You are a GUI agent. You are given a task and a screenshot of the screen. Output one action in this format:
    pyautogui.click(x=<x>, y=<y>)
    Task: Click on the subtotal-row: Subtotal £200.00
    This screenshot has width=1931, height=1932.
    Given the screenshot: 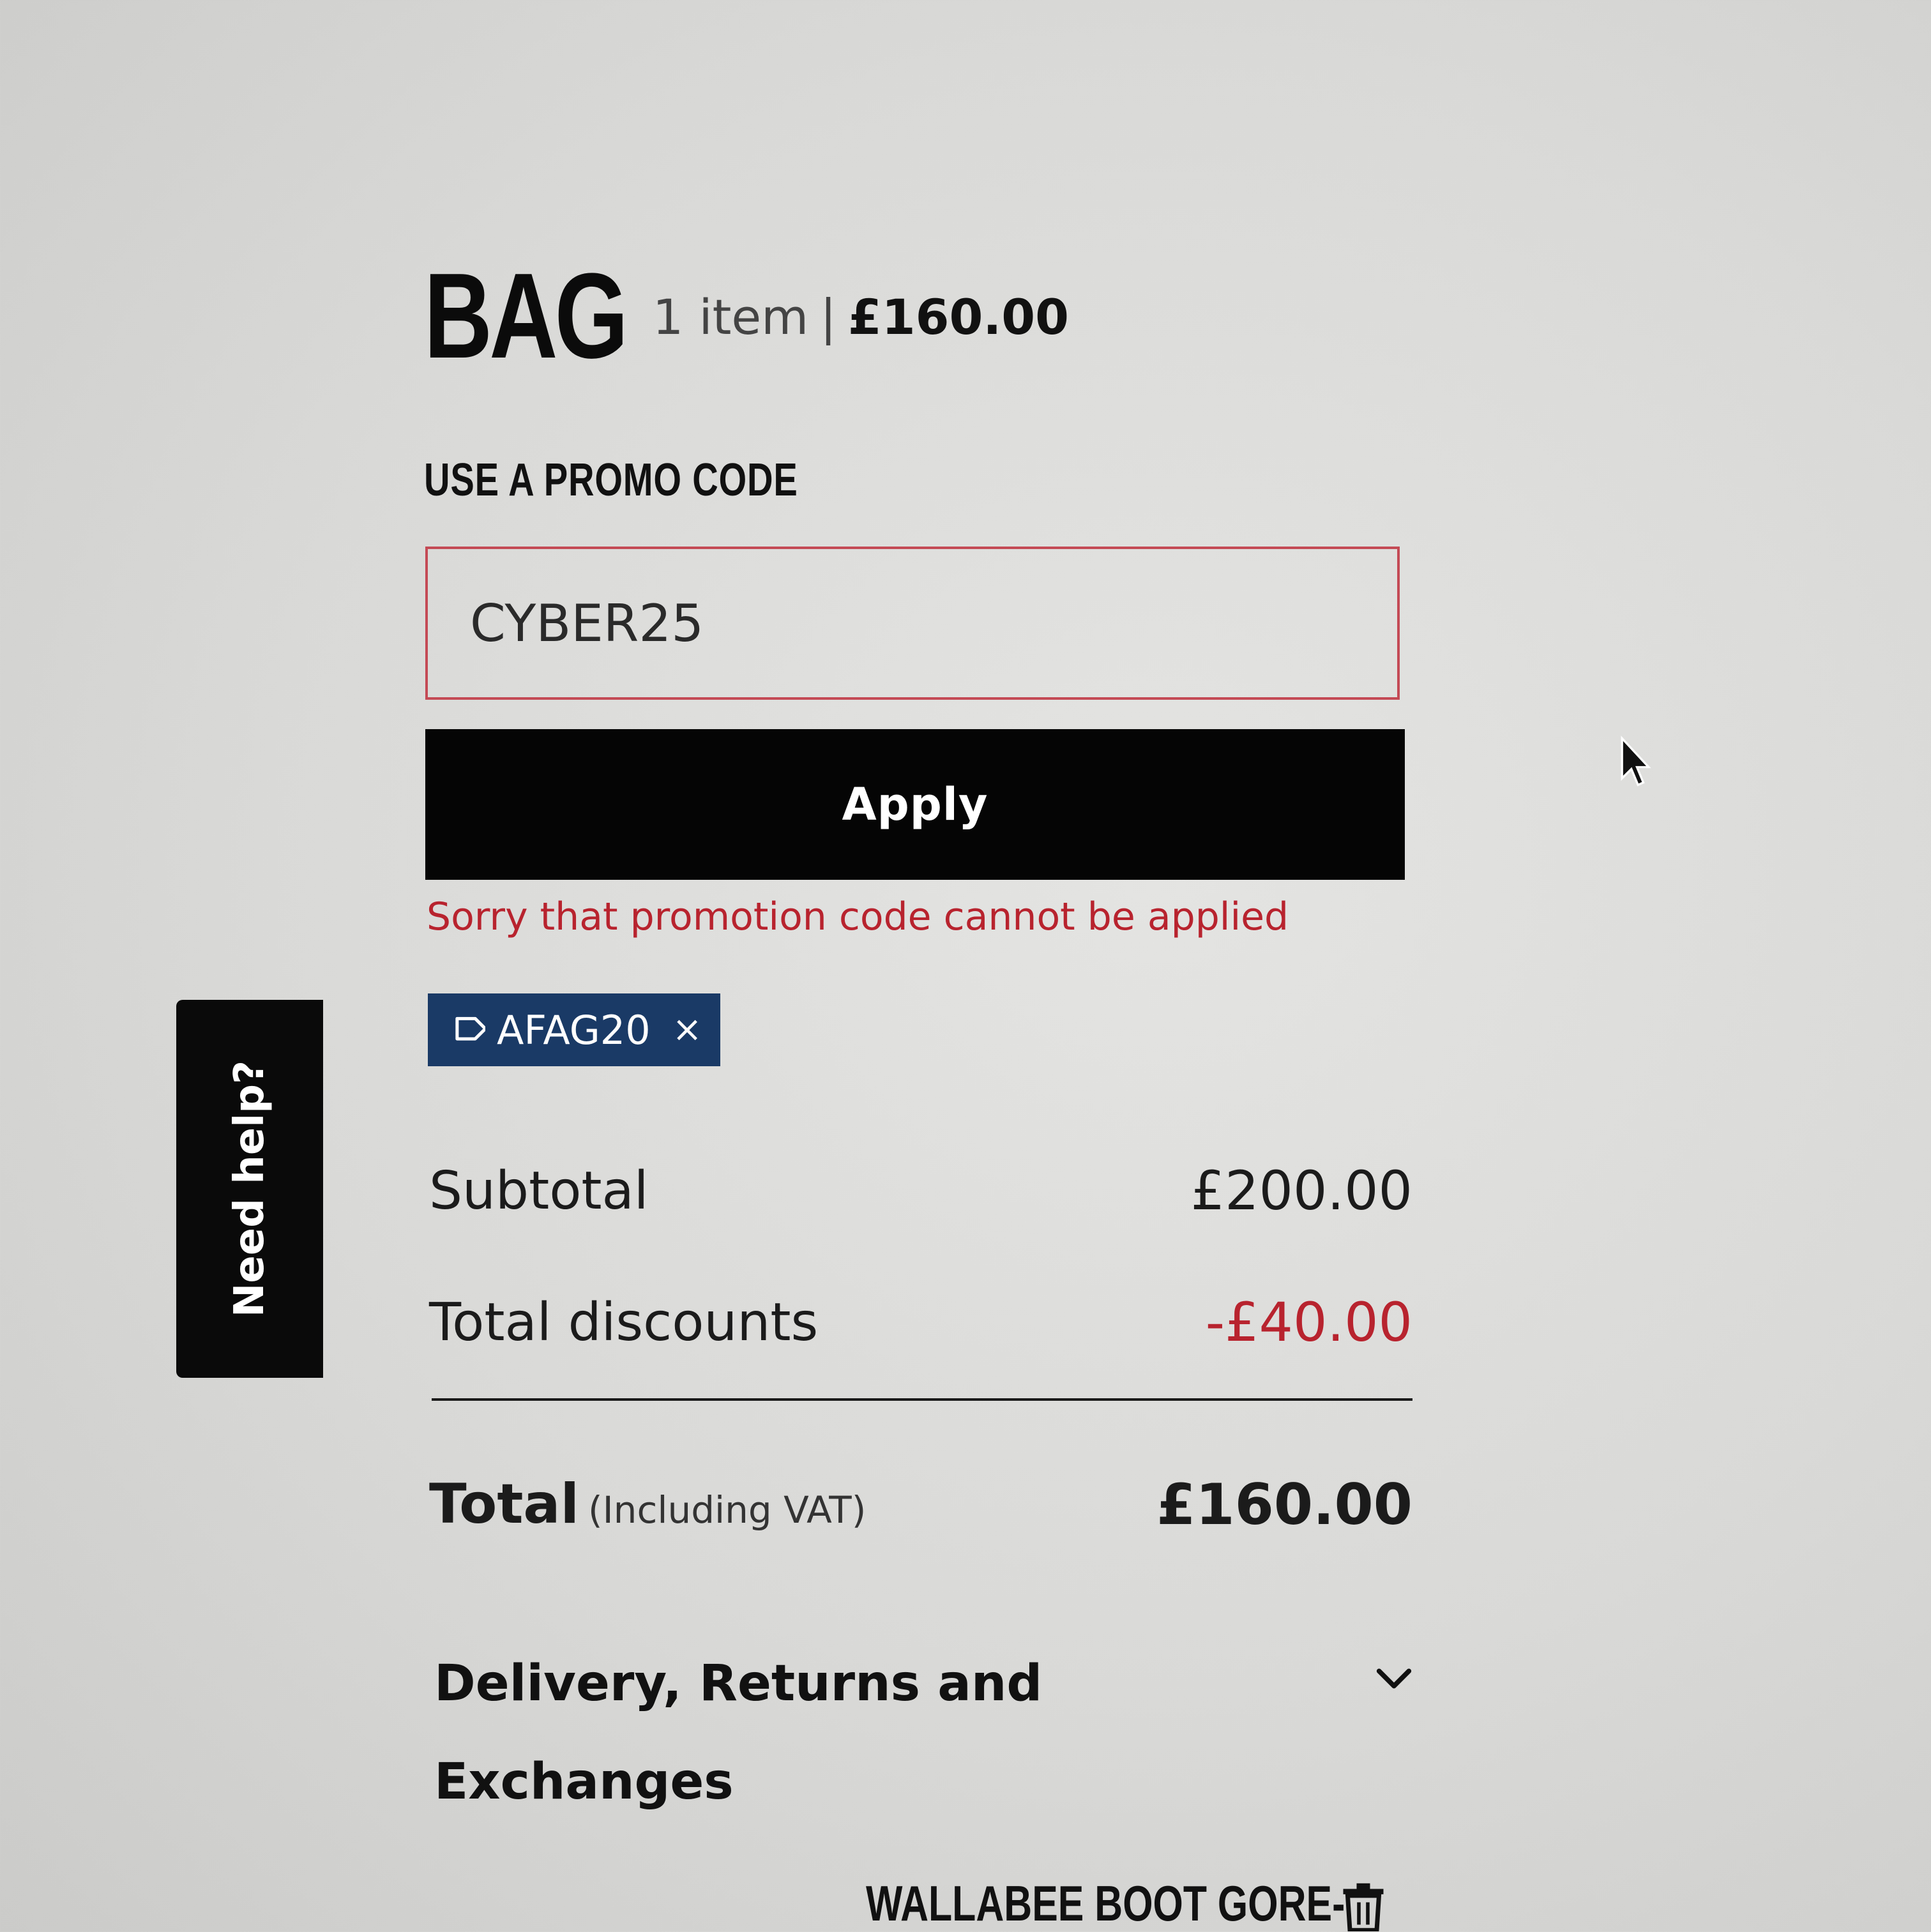 What is the action you would take?
    pyautogui.click(x=920, y=1191)
    